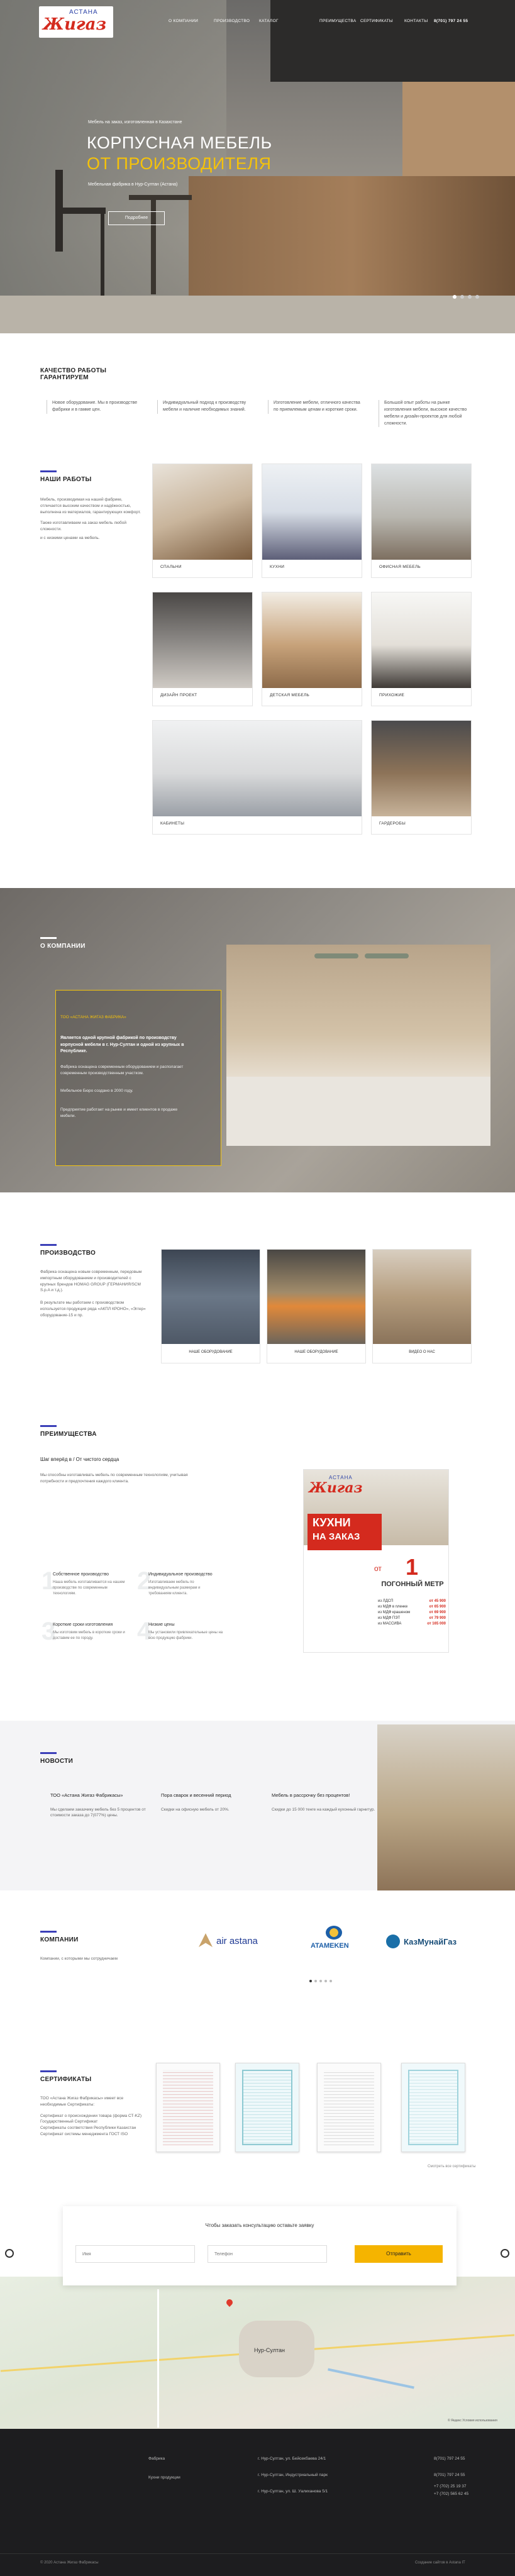 The height and width of the screenshot is (2576, 515). Describe the element at coordinates (335, 1941) in the screenshot. I see `partner-logo-atameken: ATAMEKEN` at that location.